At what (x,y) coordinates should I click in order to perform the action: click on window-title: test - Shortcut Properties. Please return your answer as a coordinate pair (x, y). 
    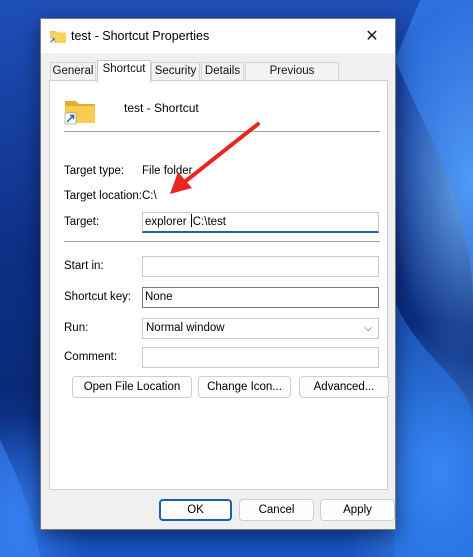
    Looking at the image, I should click on (140, 36).